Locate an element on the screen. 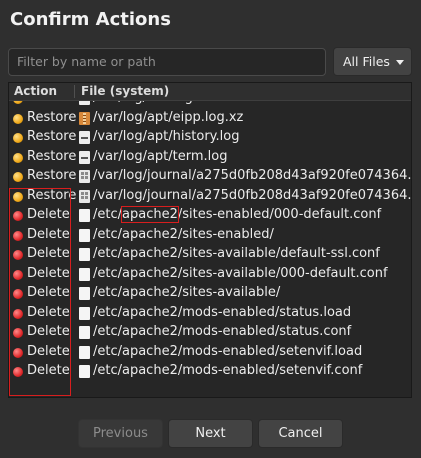  cancel-button: Cancel is located at coordinates (300, 433).